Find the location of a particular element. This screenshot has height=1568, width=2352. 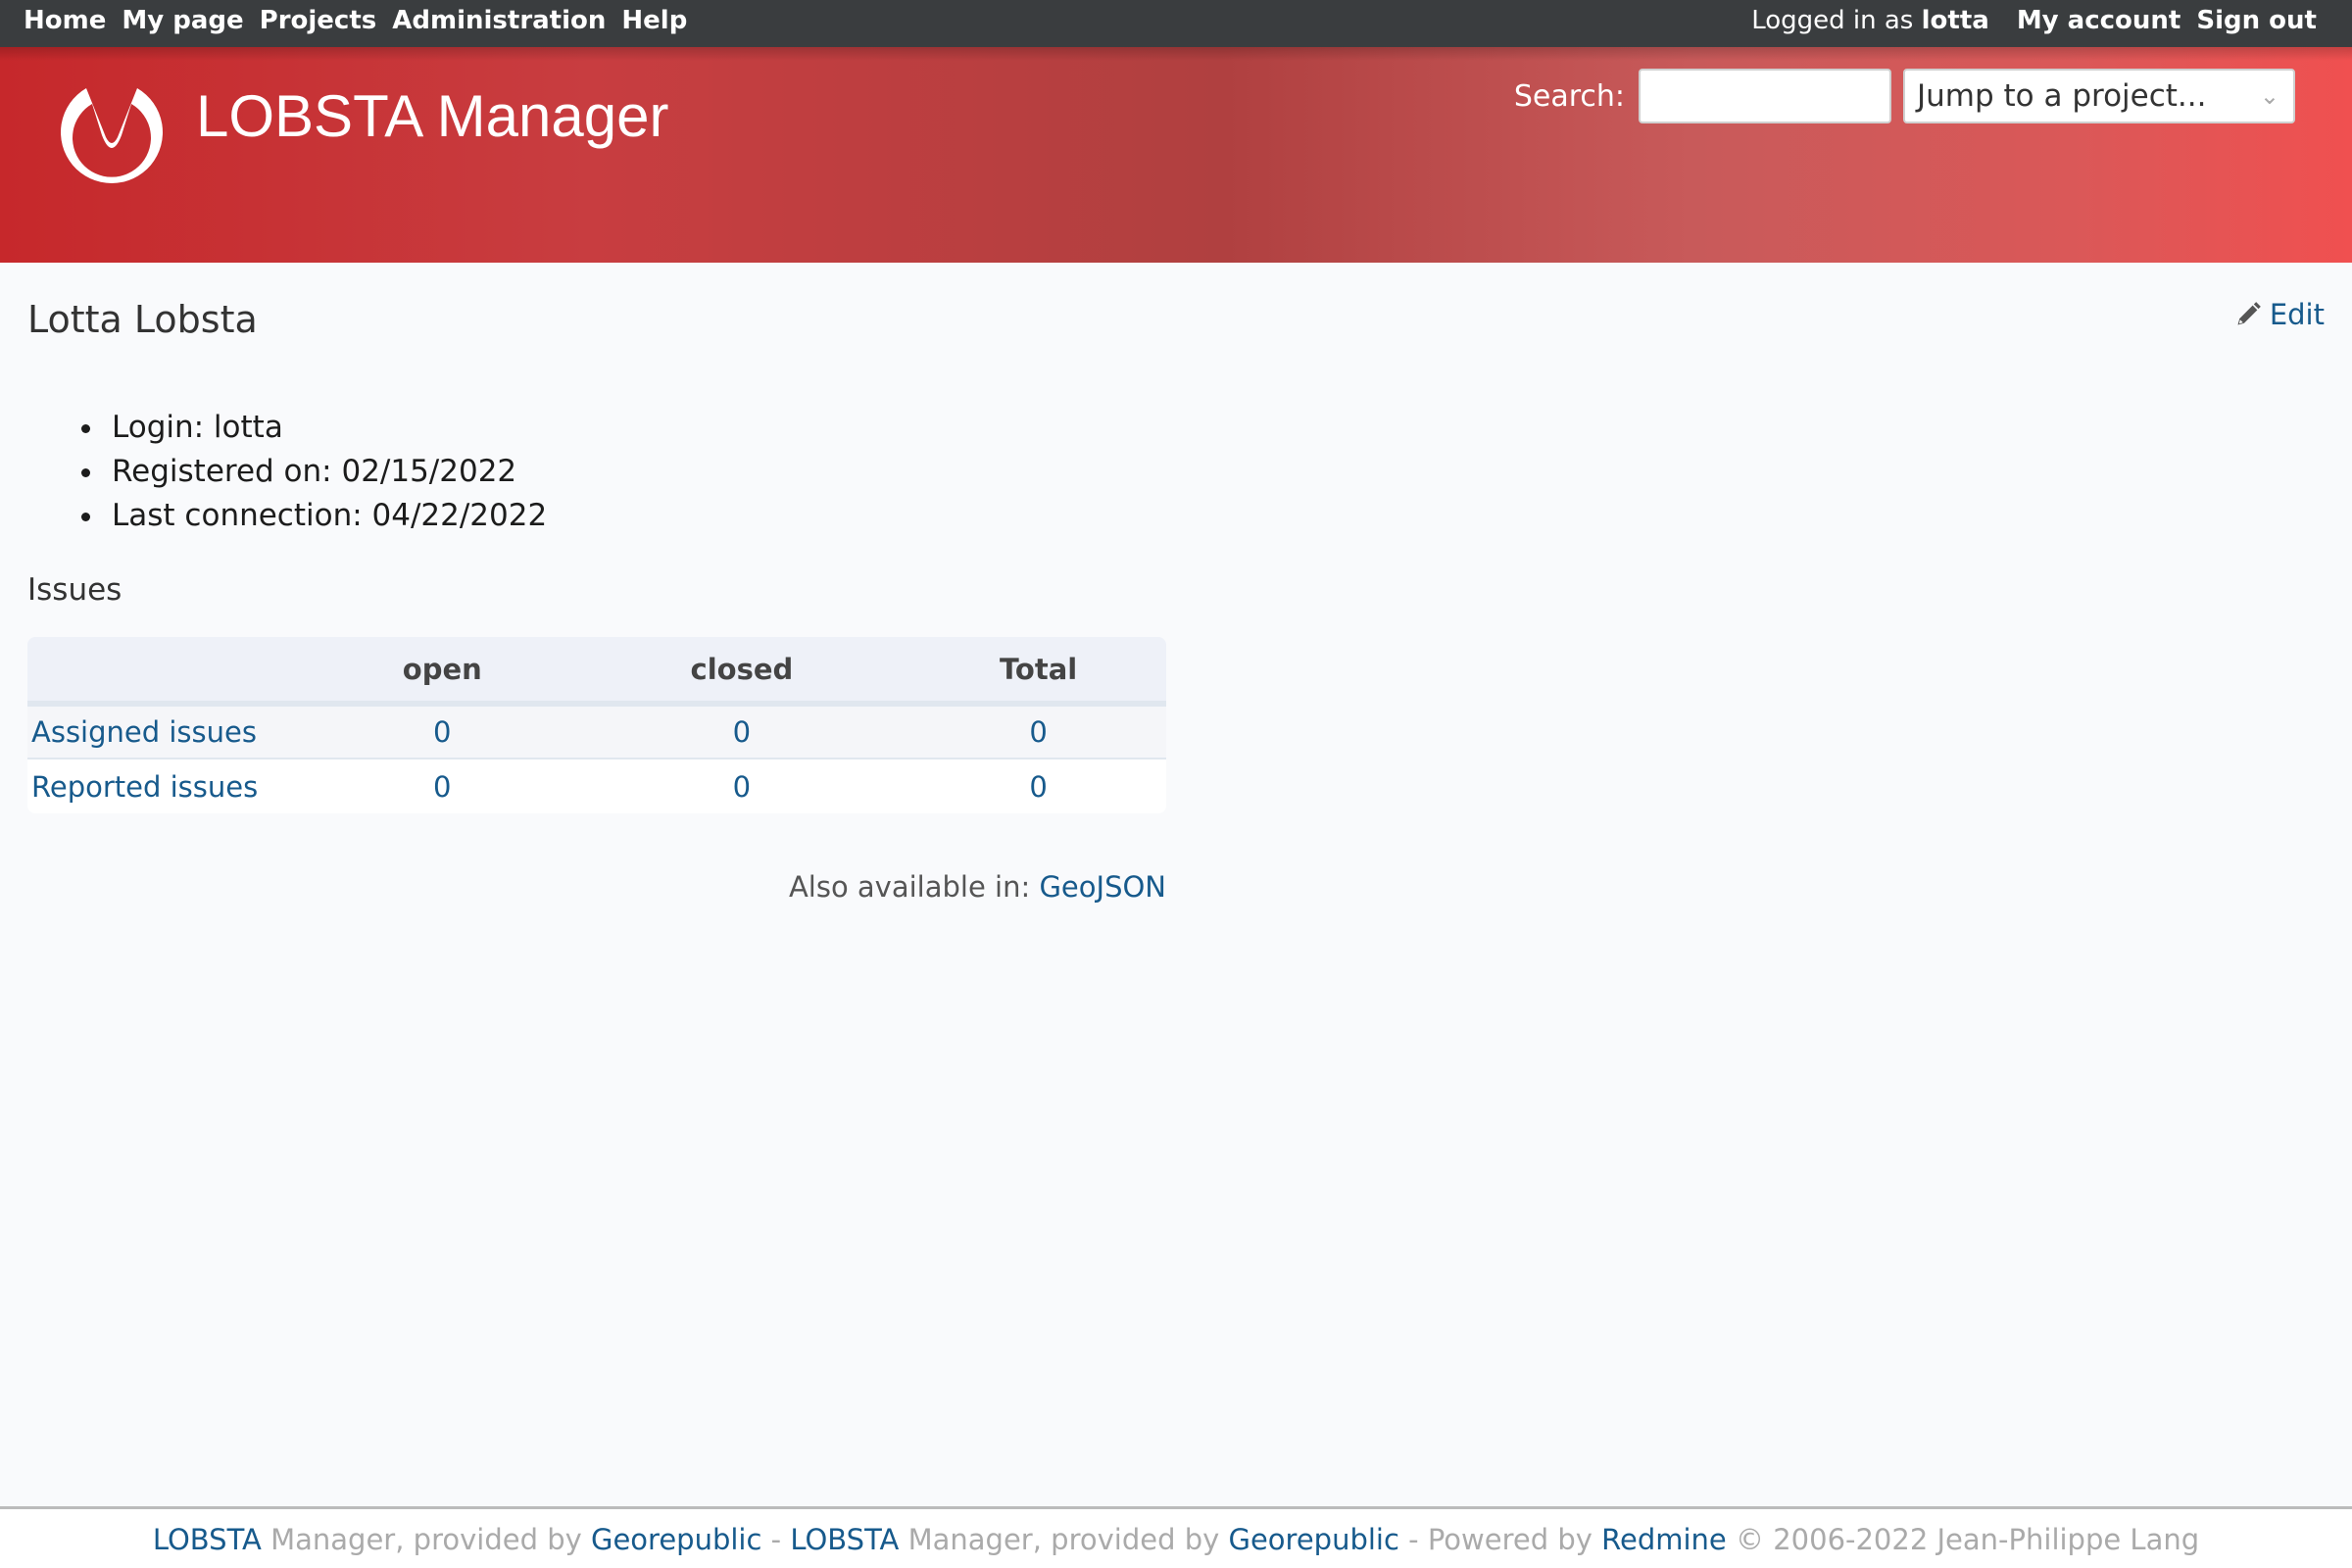

top-menu-home: Home is located at coordinates (65, 20).